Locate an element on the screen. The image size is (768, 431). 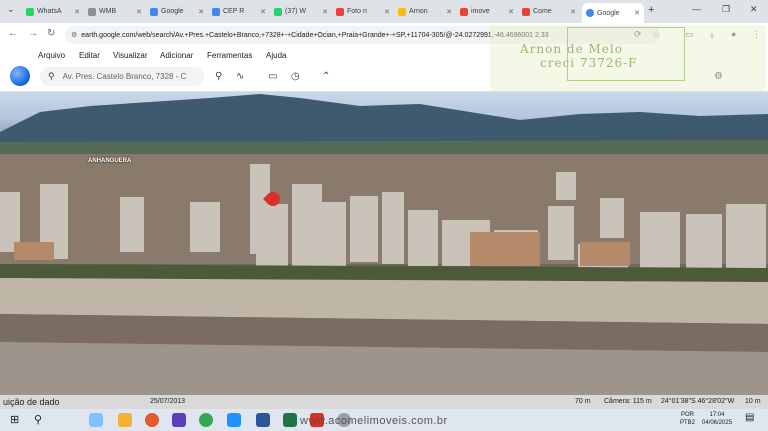
tab-label: Foto n is located at coordinates (357, 11).